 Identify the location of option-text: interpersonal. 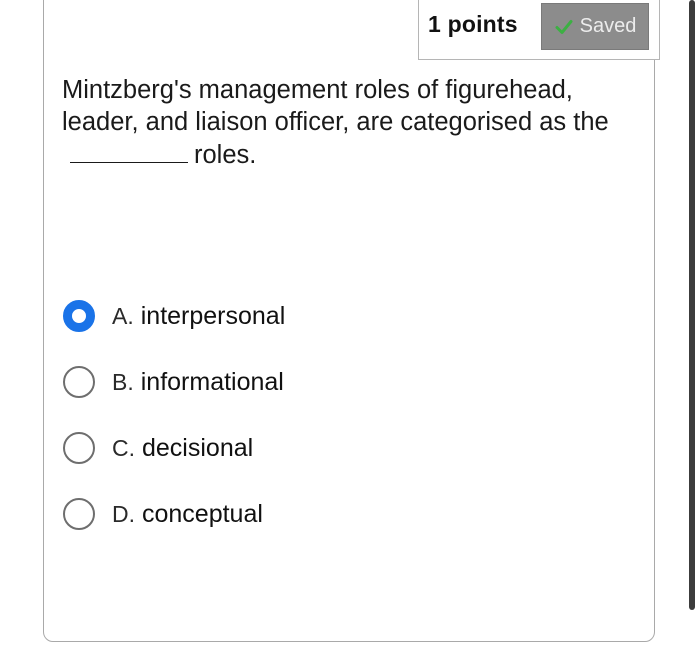
(213, 315).